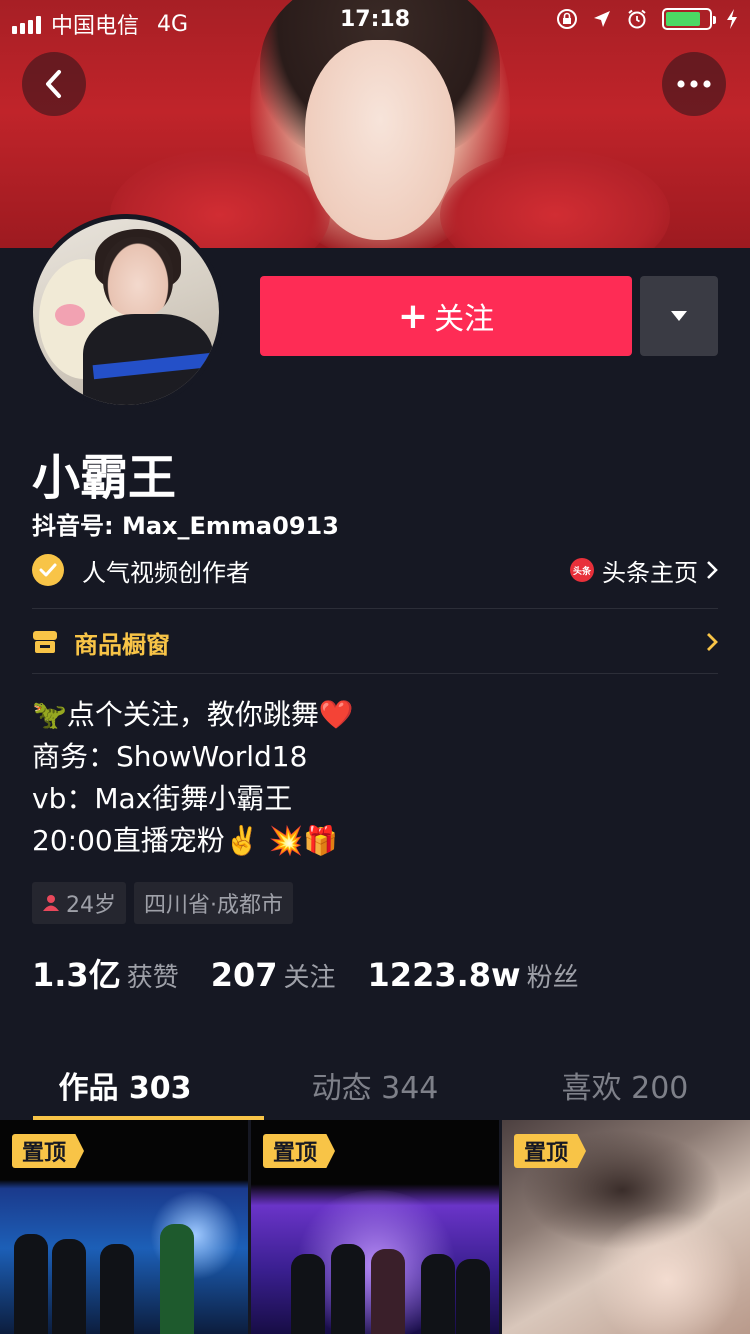 This screenshot has height=1334, width=750. What do you see at coordinates (375, 570) in the screenshot?
I see `verification-row: 人气视频创作者 头条 头条主页` at bounding box center [375, 570].